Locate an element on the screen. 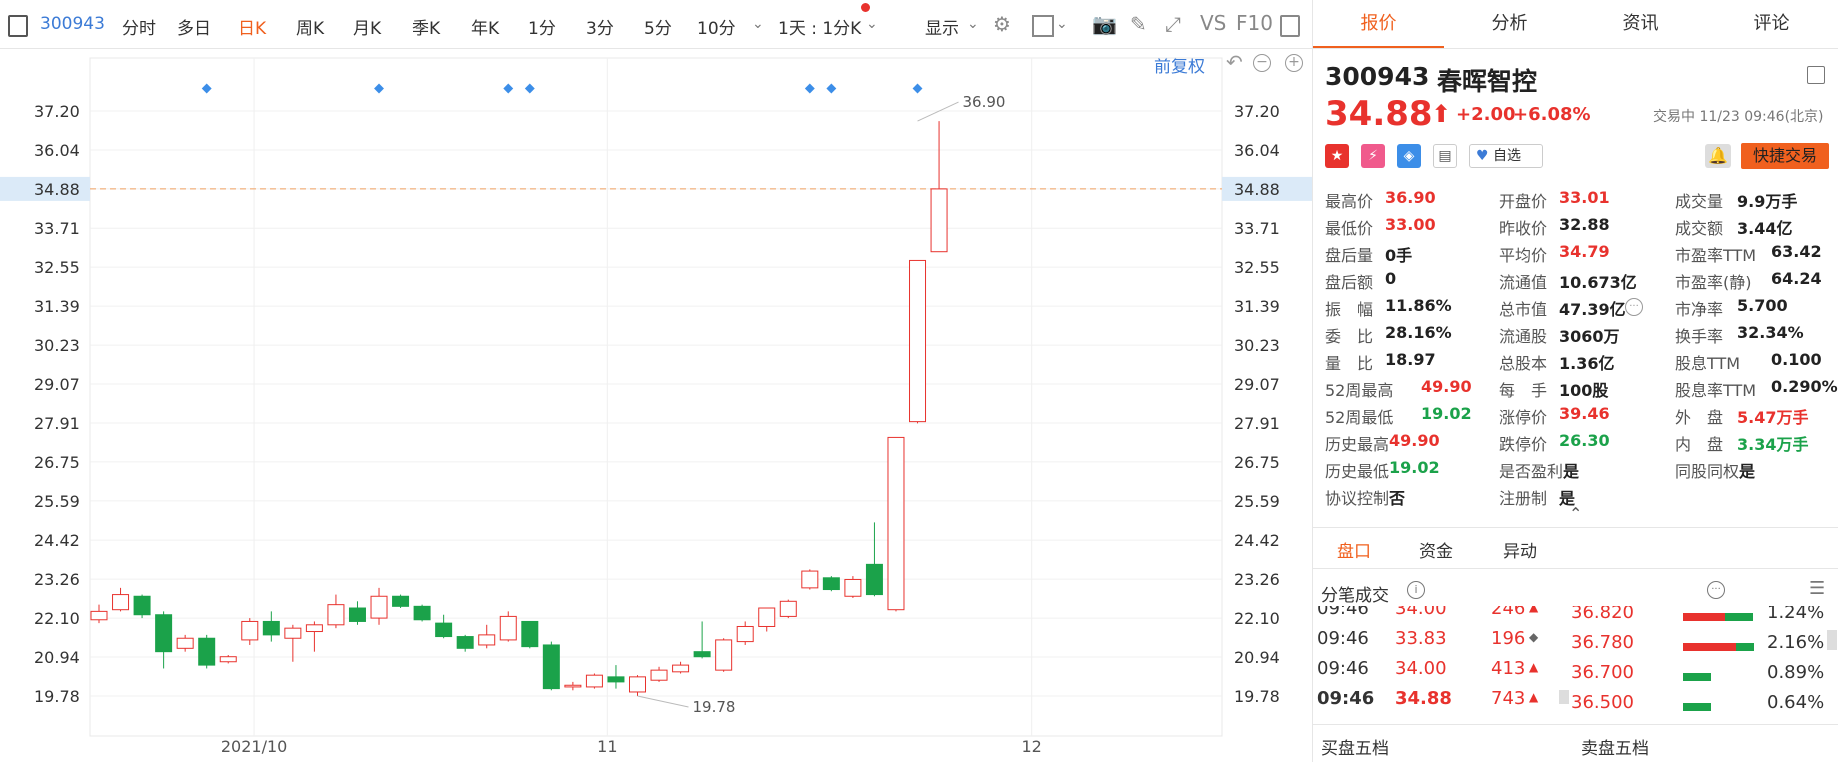 This screenshot has height=762, width=1838. stat-value: 是 is located at coordinates (1571, 471).